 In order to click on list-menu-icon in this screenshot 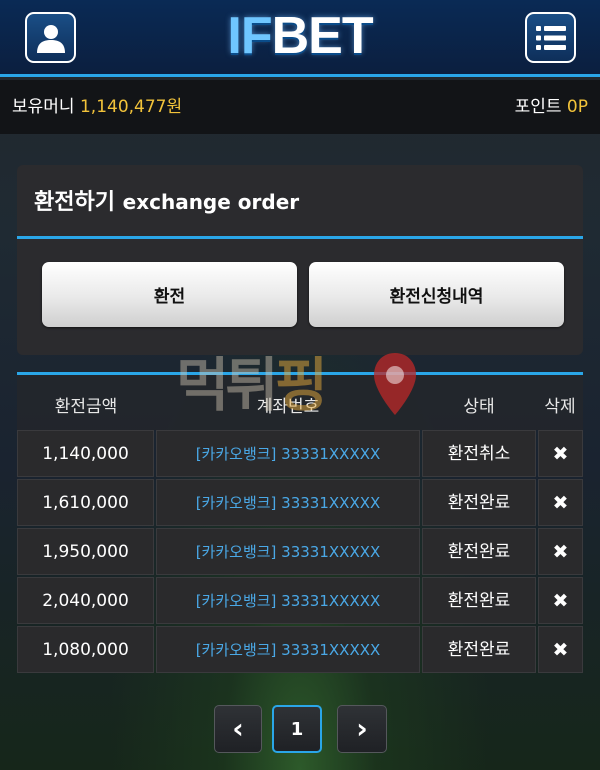, I will do `click(550, 37)`.